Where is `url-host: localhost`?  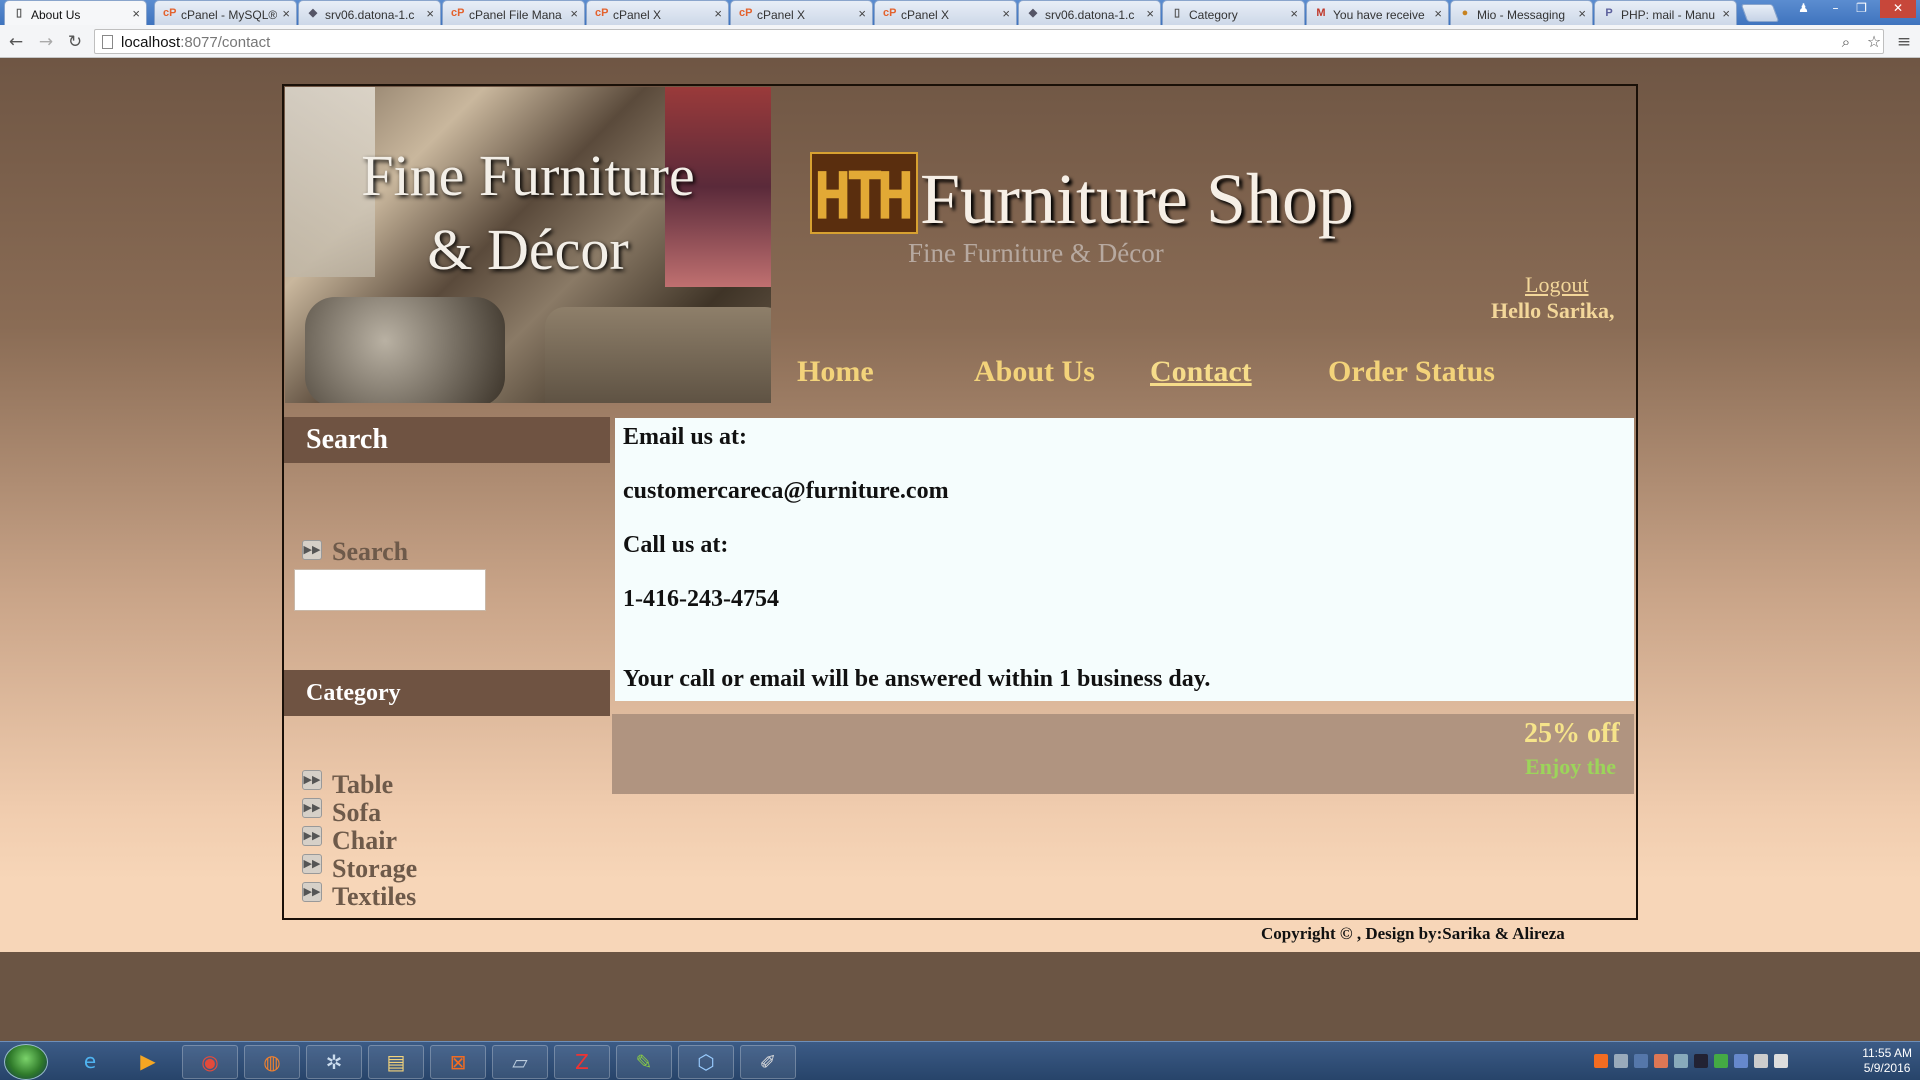 url-host: localhost is located at coordinates (151, 42).